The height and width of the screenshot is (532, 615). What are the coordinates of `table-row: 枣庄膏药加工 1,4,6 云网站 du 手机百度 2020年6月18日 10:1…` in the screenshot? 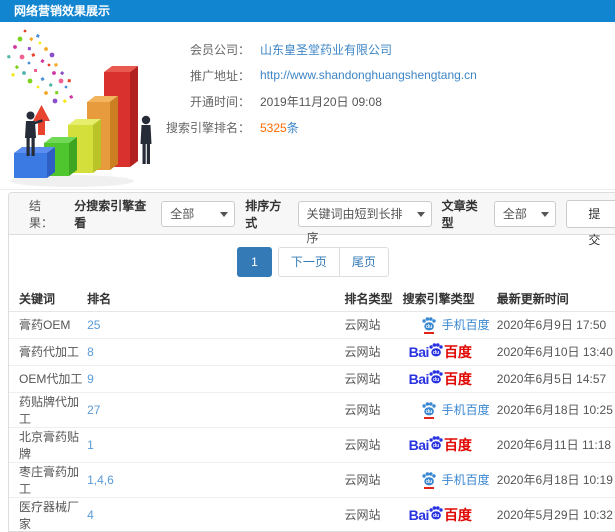 It's located at (312, 480).